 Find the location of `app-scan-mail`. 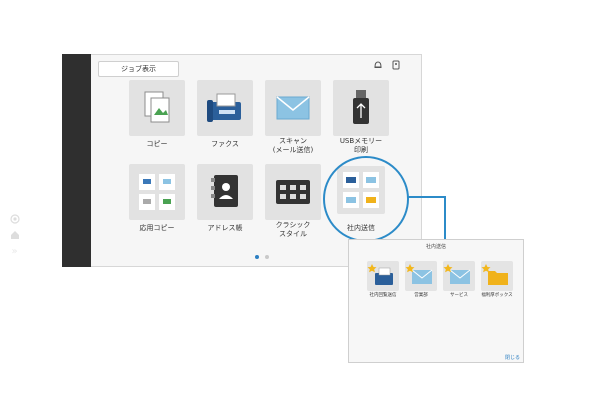

app-scan-mail is located at coordinates (293, 108).